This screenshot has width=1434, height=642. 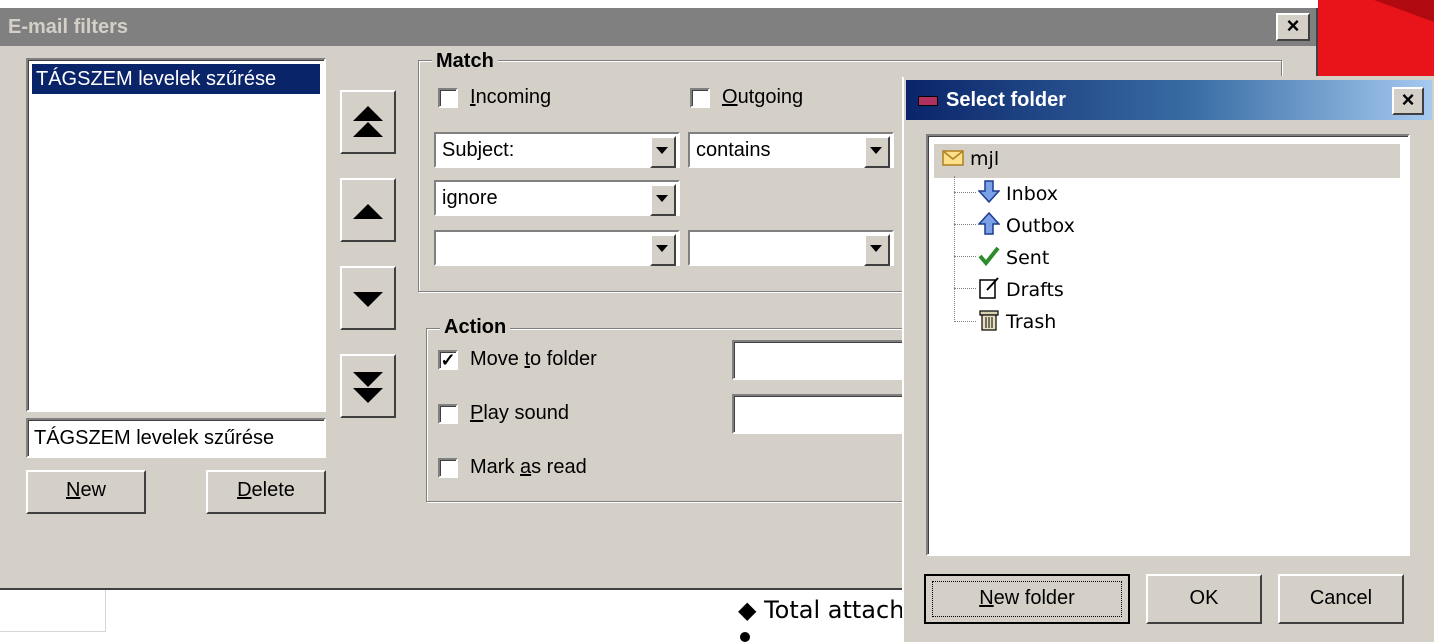 I want to click on select-folder-title-bar: Select folder, so click(x=1169, y=100).